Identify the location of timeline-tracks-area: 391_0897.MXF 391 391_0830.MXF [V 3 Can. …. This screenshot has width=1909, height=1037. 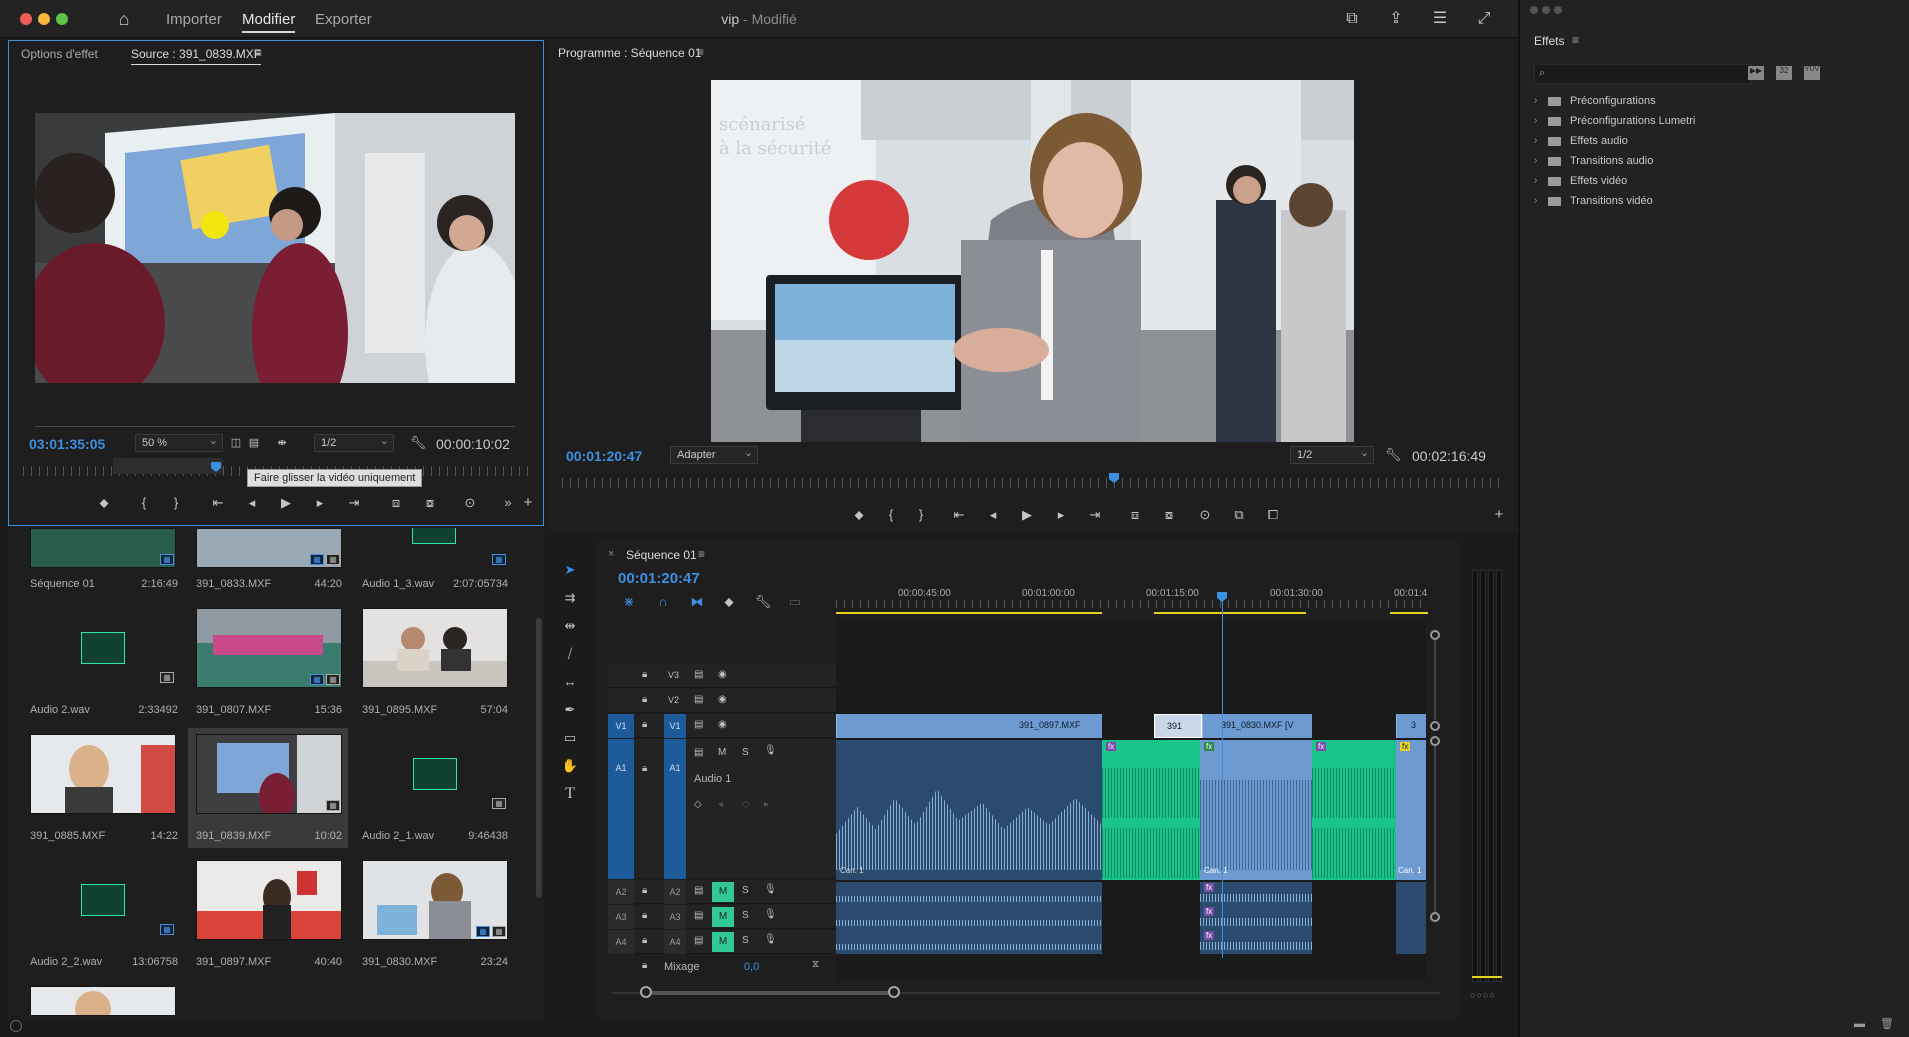
(1131, 786).